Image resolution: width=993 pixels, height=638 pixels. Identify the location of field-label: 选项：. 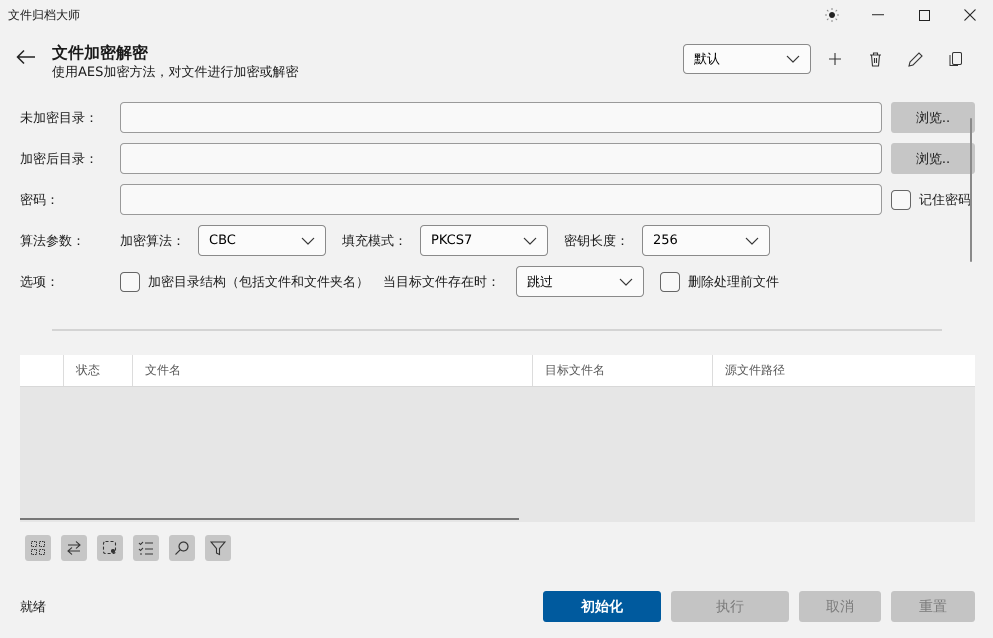
(40, 282).